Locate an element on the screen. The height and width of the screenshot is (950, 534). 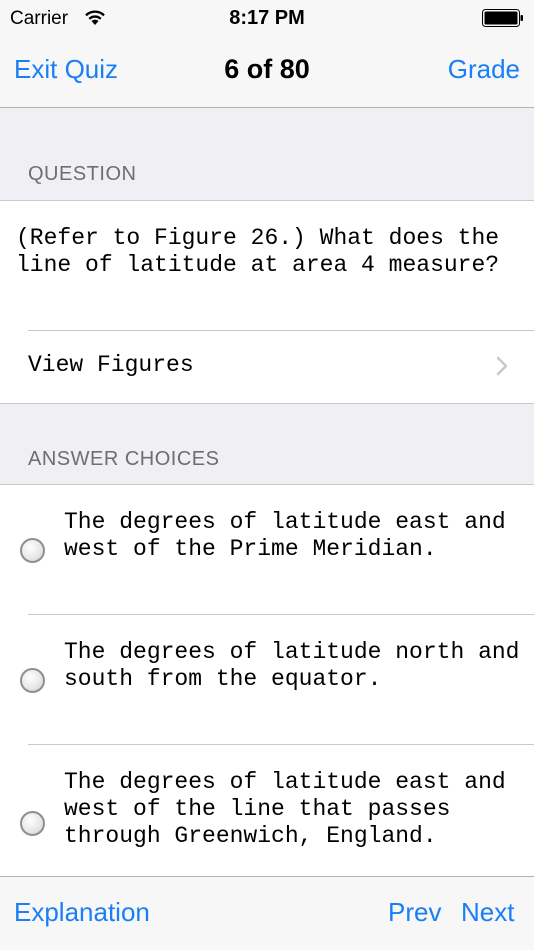
view-figures-row: View Figures is located at coordinates (267, 366).